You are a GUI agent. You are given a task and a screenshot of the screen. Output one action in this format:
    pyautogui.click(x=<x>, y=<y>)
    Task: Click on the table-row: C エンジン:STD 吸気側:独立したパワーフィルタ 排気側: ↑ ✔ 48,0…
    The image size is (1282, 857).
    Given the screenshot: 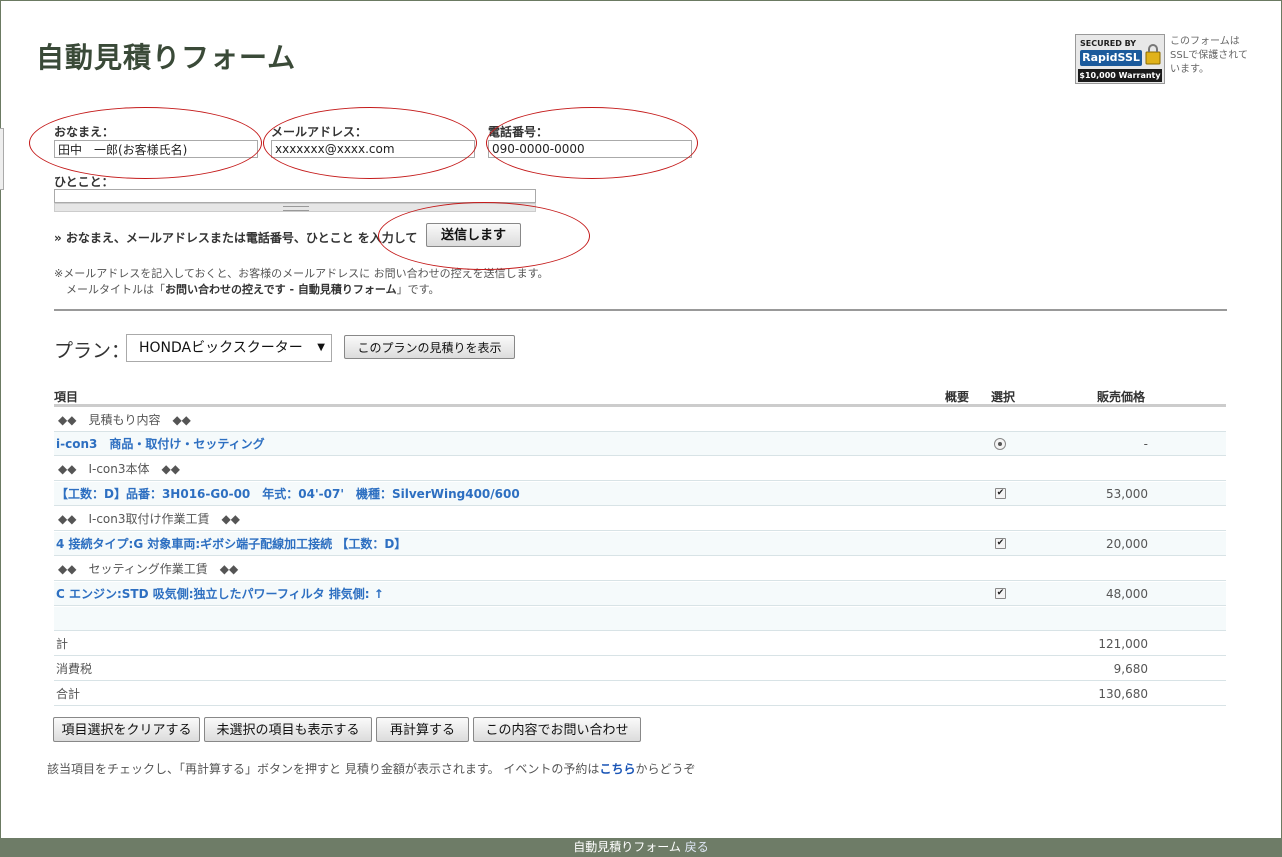 What is the action you would take?
    pyautogui.click(x=640, y=594)
    